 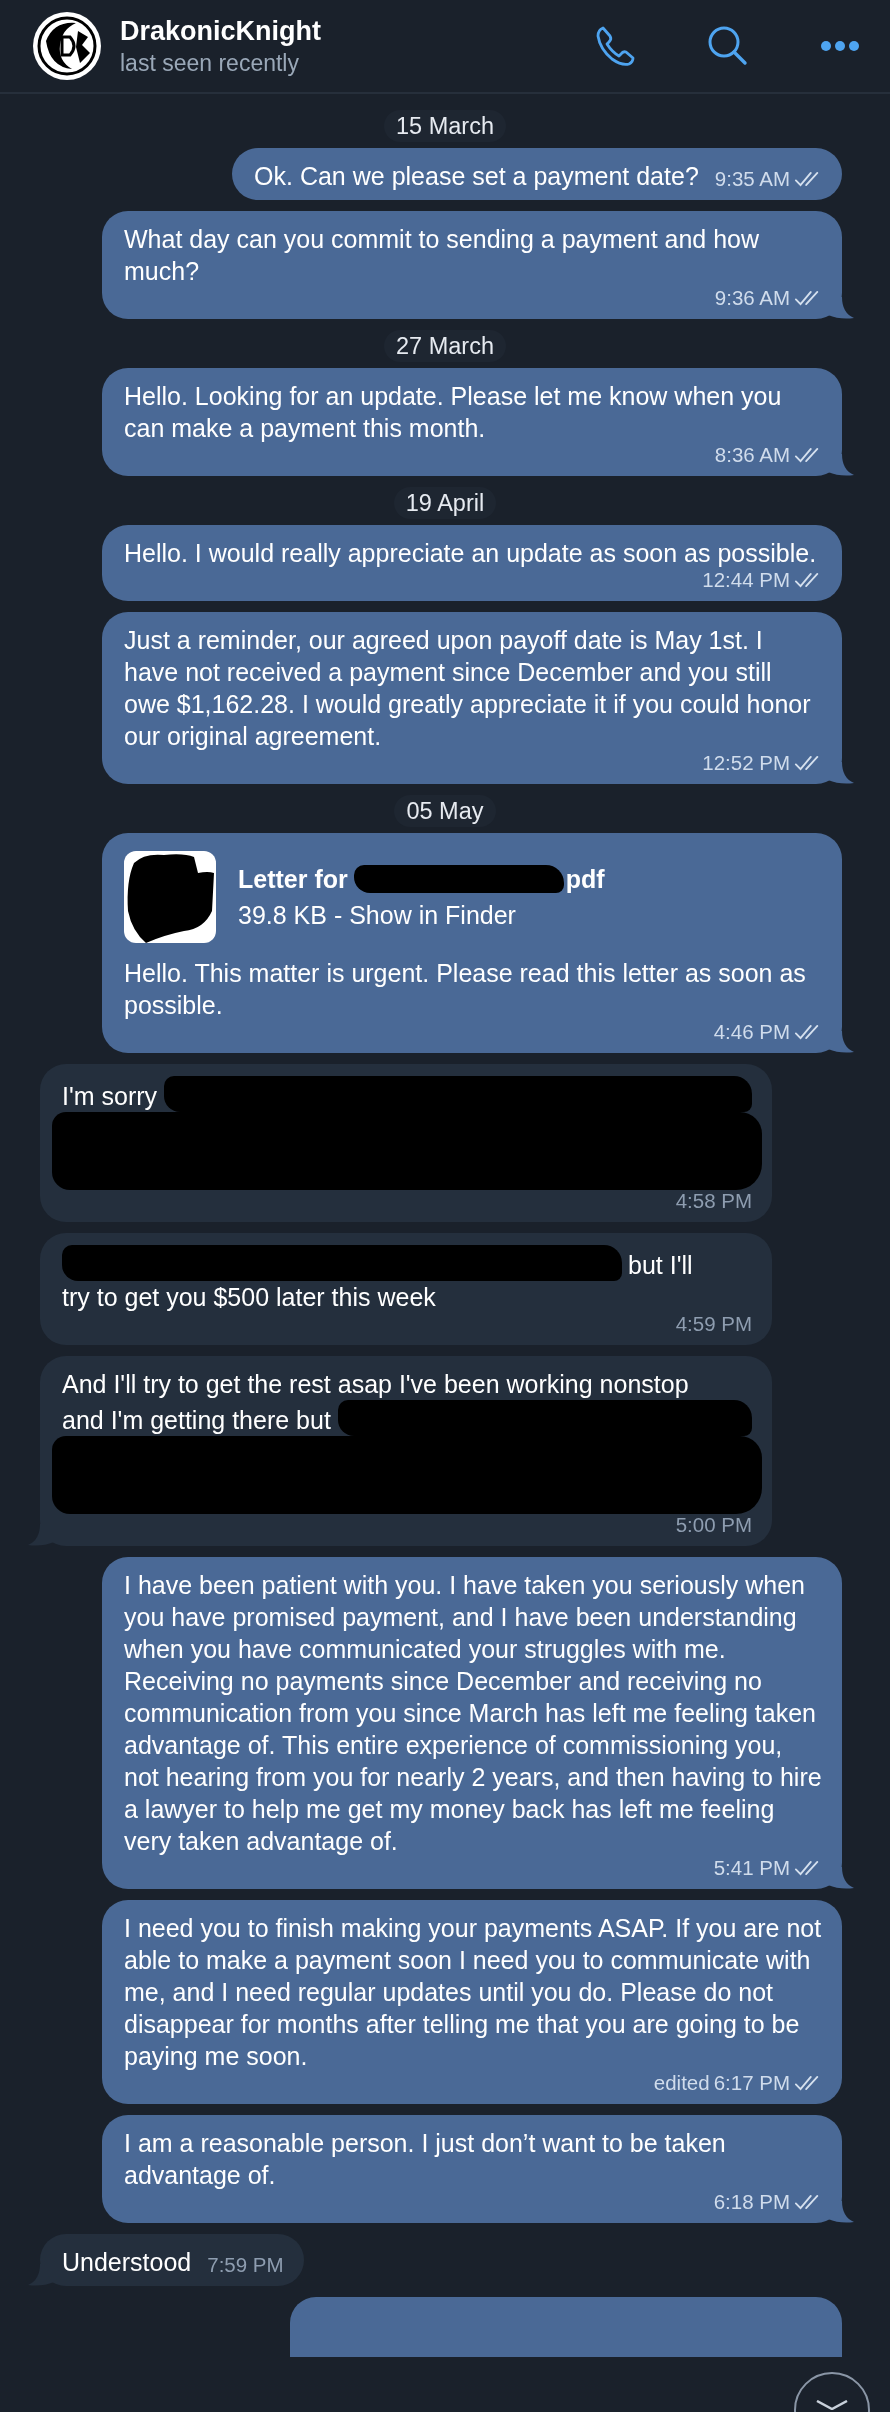 I want to click on message-text: but I'll, so click(x=660, y=1265).